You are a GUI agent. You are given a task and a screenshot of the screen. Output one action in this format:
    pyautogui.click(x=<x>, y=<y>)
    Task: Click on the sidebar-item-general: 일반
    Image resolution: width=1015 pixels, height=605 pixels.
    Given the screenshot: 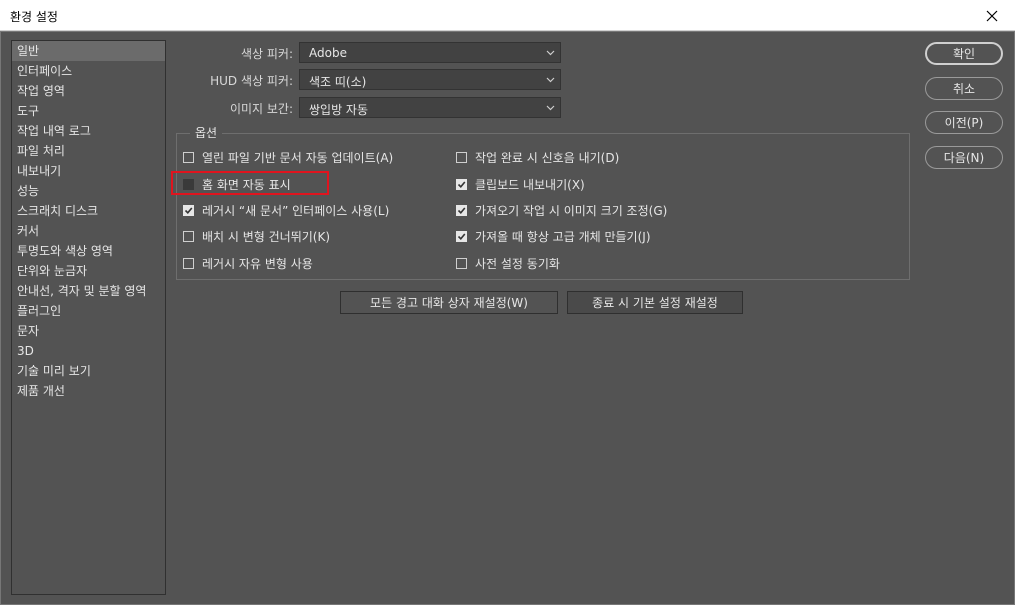 What is the action you would take?
    pyautogui.click(x=88, y=51)
    